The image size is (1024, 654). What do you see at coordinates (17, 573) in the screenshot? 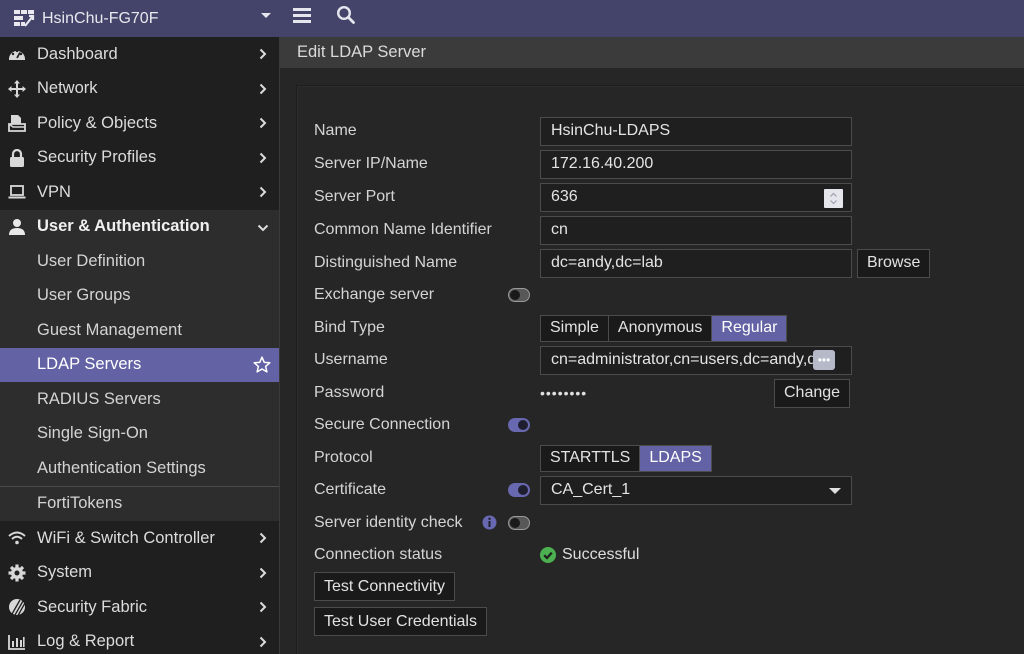
I see `gear-icon` at bounding box center [17, 573].